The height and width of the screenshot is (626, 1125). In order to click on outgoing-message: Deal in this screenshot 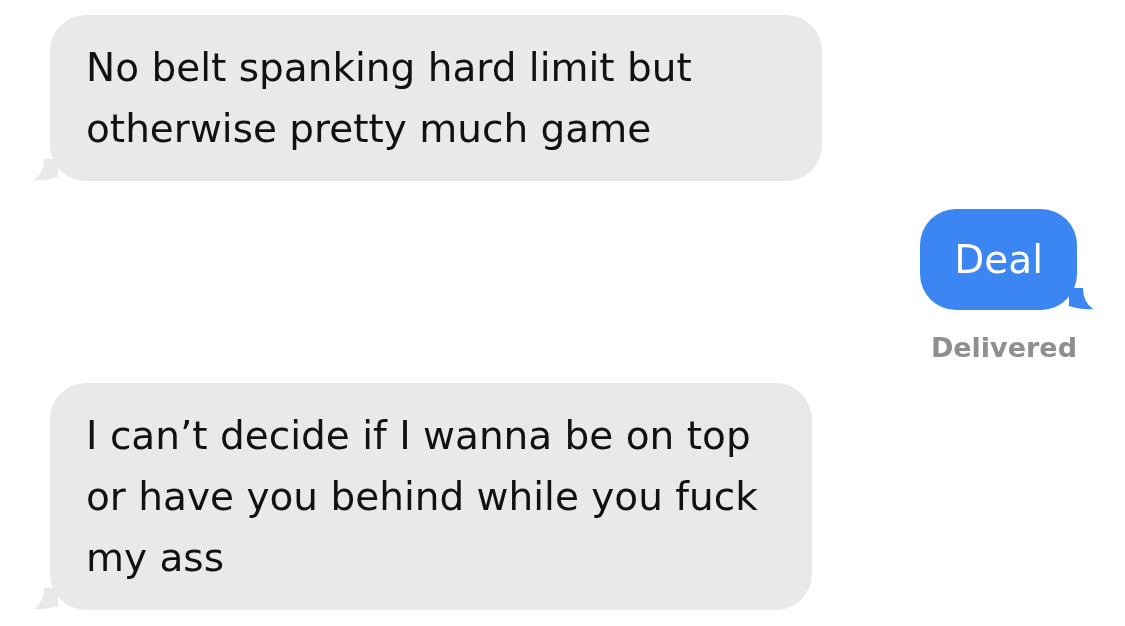, I will do `click(998, 259)`.